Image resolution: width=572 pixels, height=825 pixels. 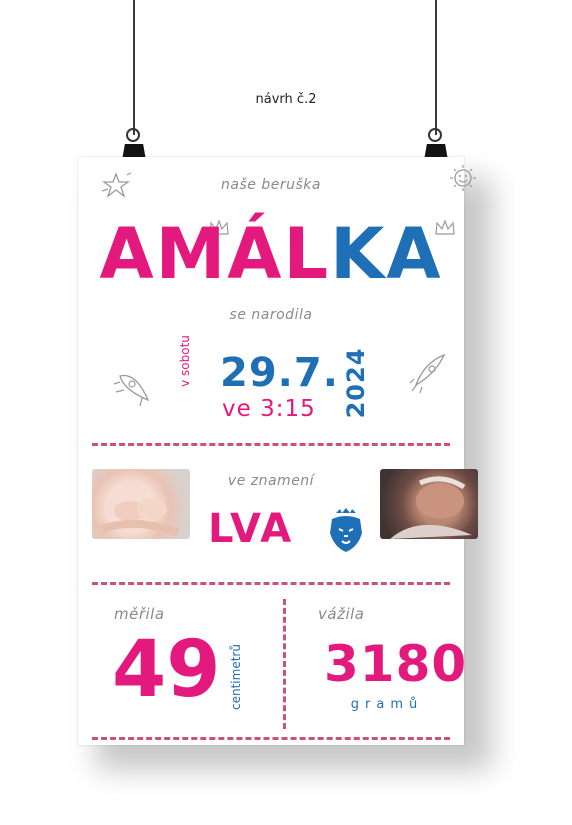 What do you see at coordinates (269, 409) in the screenshot?
I see `birth-time: ve 3:15` at bounding box center [269, 409].